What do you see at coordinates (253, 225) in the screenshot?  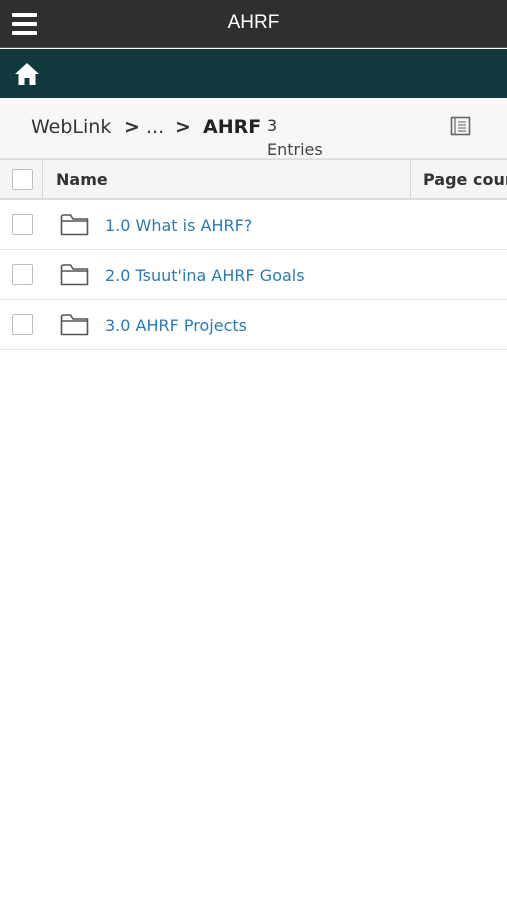 I see `table-row: 1.0 What is AHRF?` at bounding box center [253, 225].